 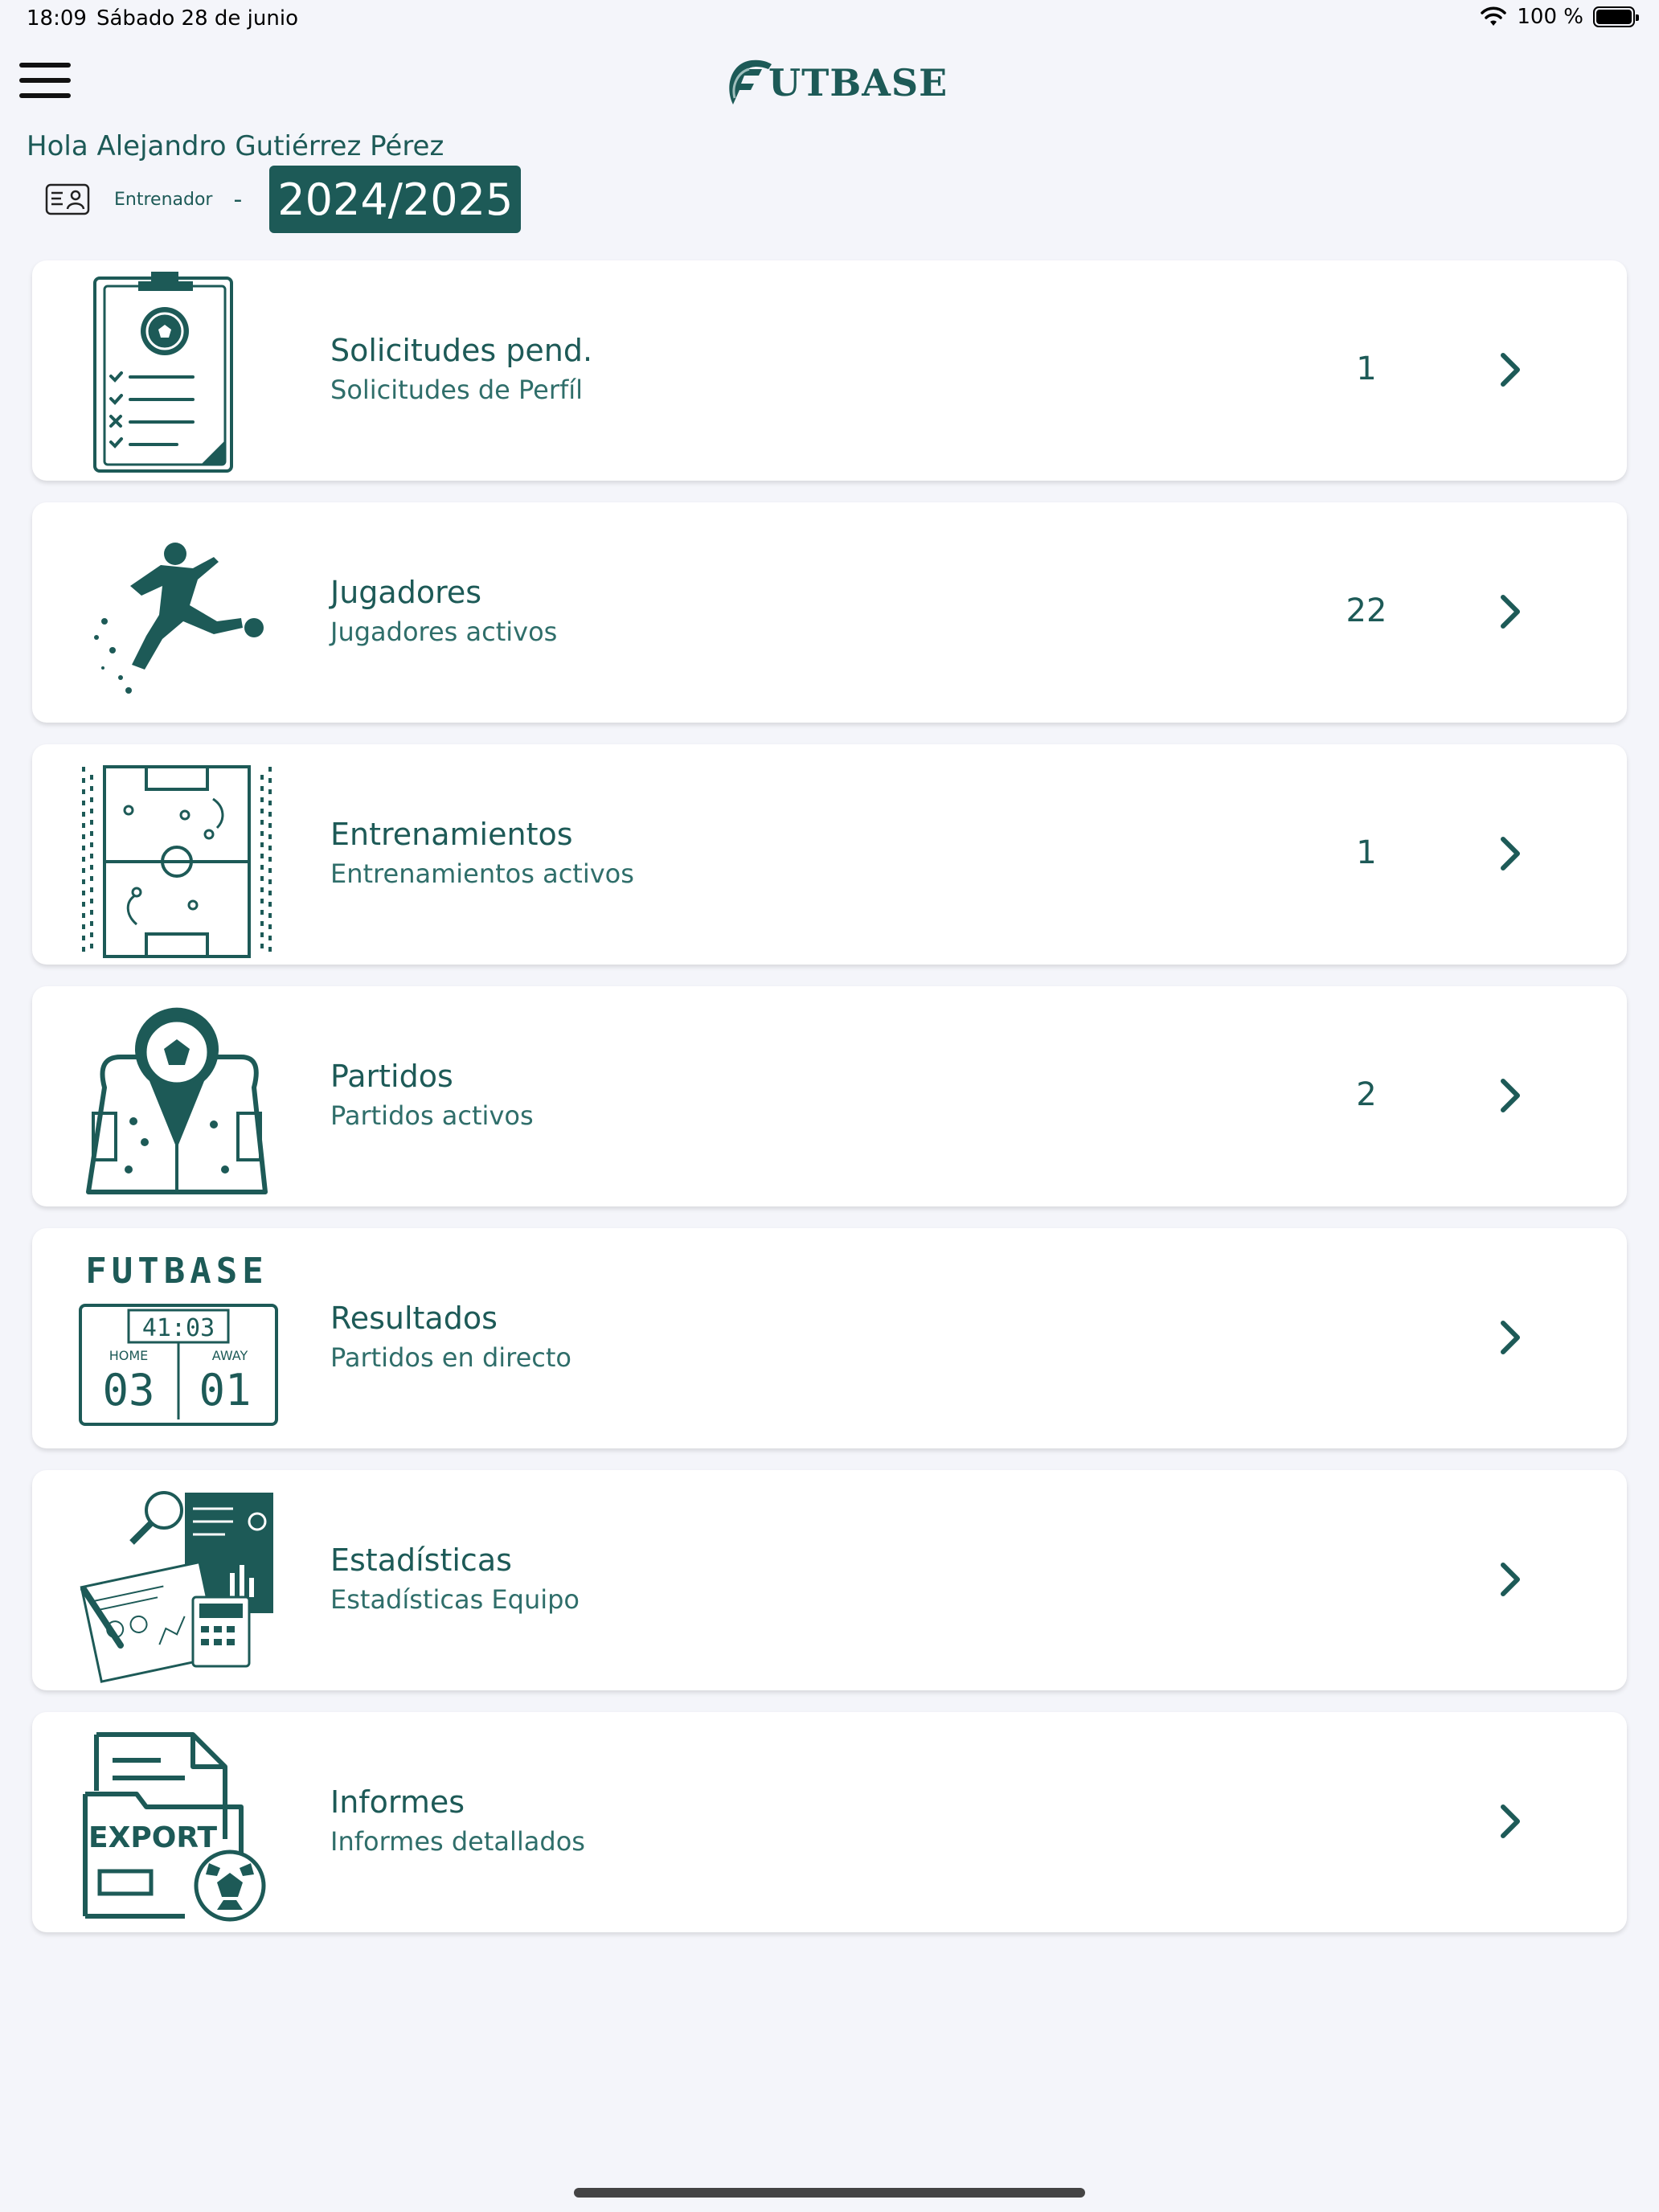 What do you see at coordinates (421, 1560) in the screenshot?
I see `card-title: Estadísticas` at bounding box center [421, 1560].